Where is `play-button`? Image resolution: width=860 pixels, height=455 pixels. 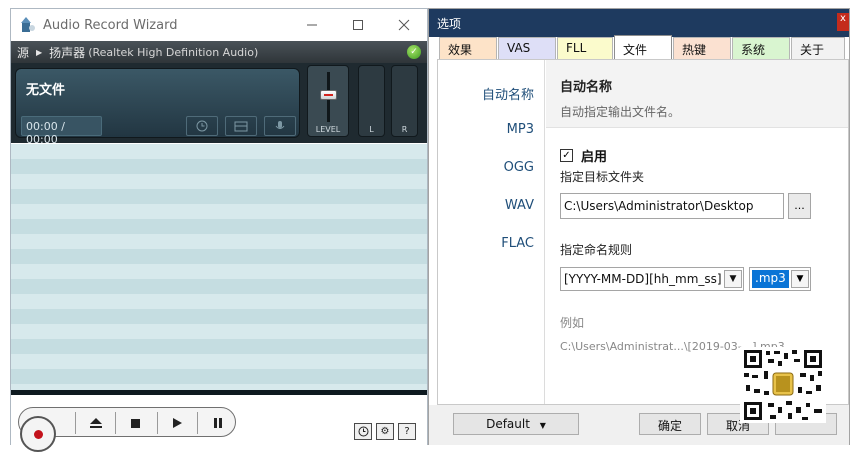
play-button is located at coordinates (177, 423).